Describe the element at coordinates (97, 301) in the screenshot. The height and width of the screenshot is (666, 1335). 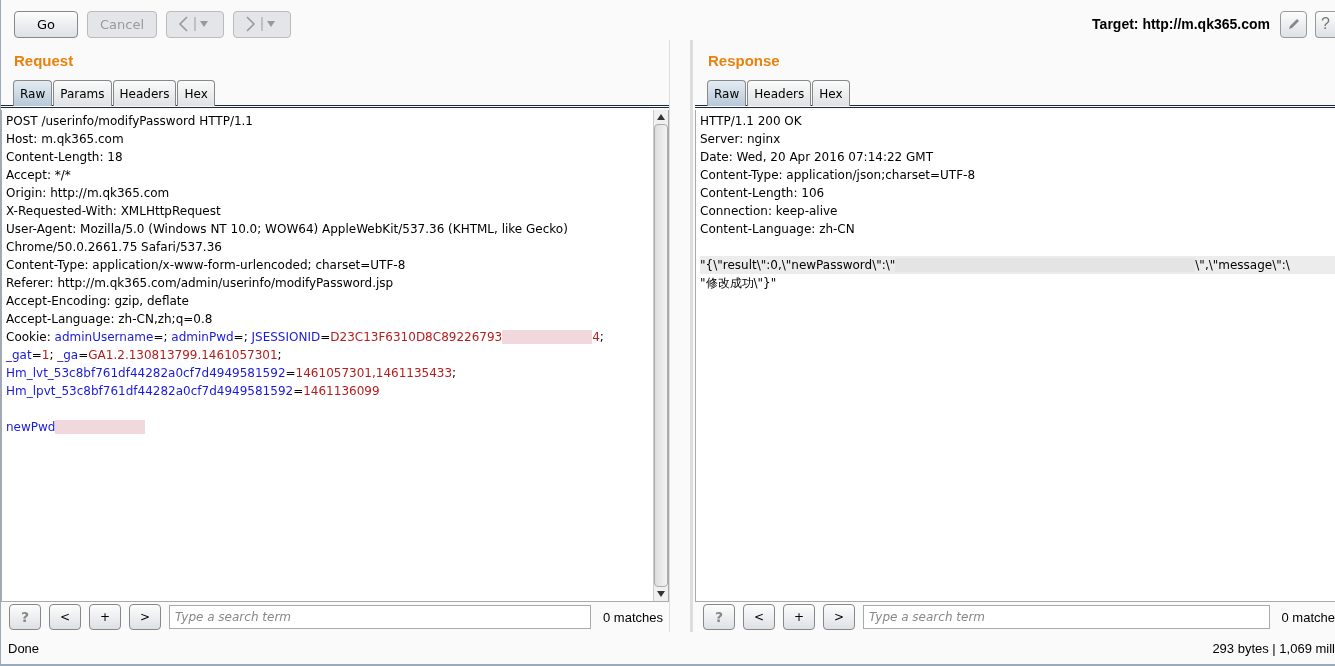
I see `code-text: Accept-Encoding: gzip, deflate` at that location.